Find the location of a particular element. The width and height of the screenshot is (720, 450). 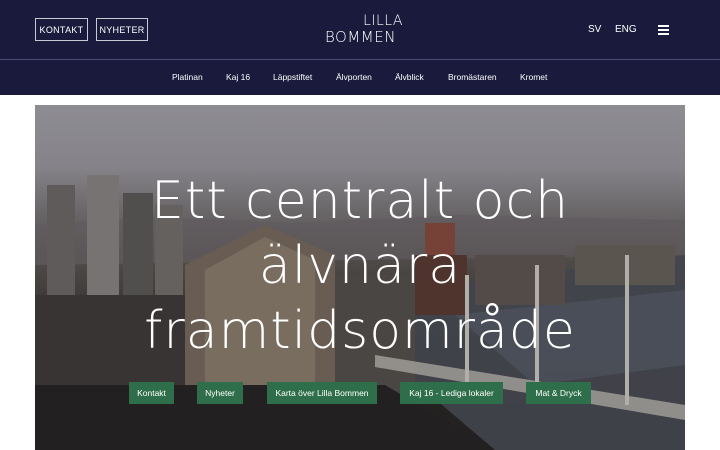

hero-title-line-2: älvnära is located at coordinates (360, 266).